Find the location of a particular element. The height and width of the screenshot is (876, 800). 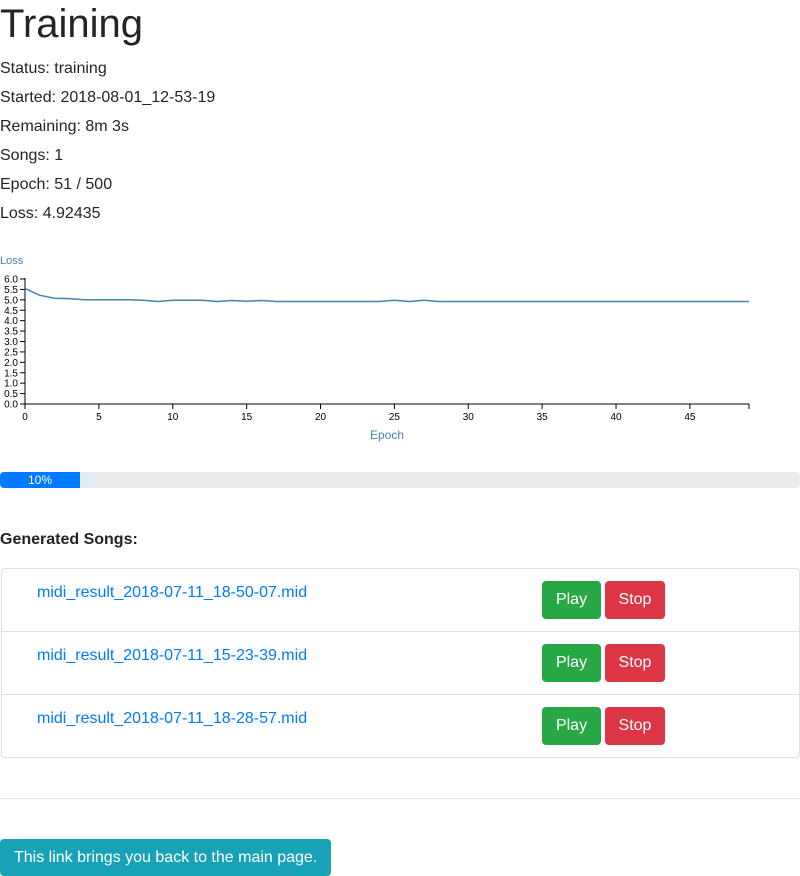

x-tick-label: 25 is located at coordinates (395, 417).